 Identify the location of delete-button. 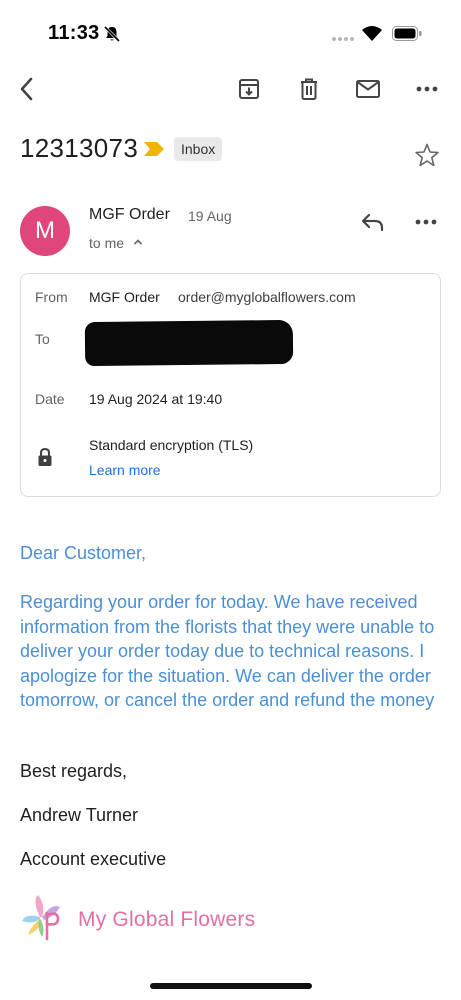
(309, 89).